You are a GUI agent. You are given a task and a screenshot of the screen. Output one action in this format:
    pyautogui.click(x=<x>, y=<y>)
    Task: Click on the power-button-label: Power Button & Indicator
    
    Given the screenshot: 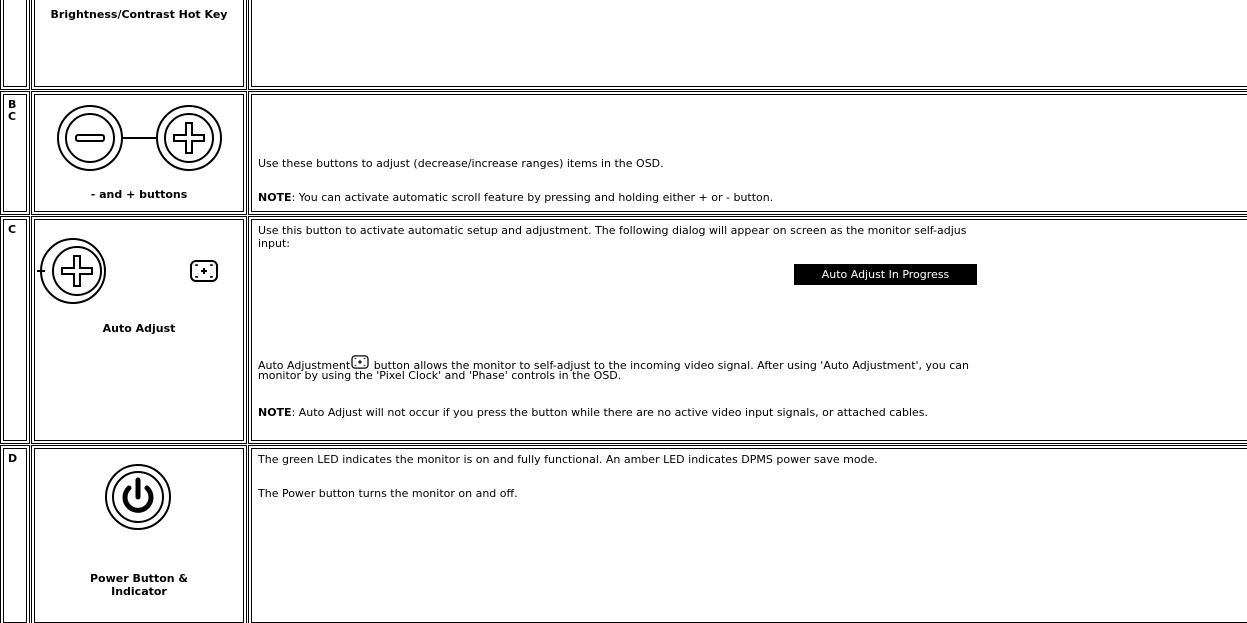 What is the action you would take?
    pyautogui.click(x=139, y=585)
    